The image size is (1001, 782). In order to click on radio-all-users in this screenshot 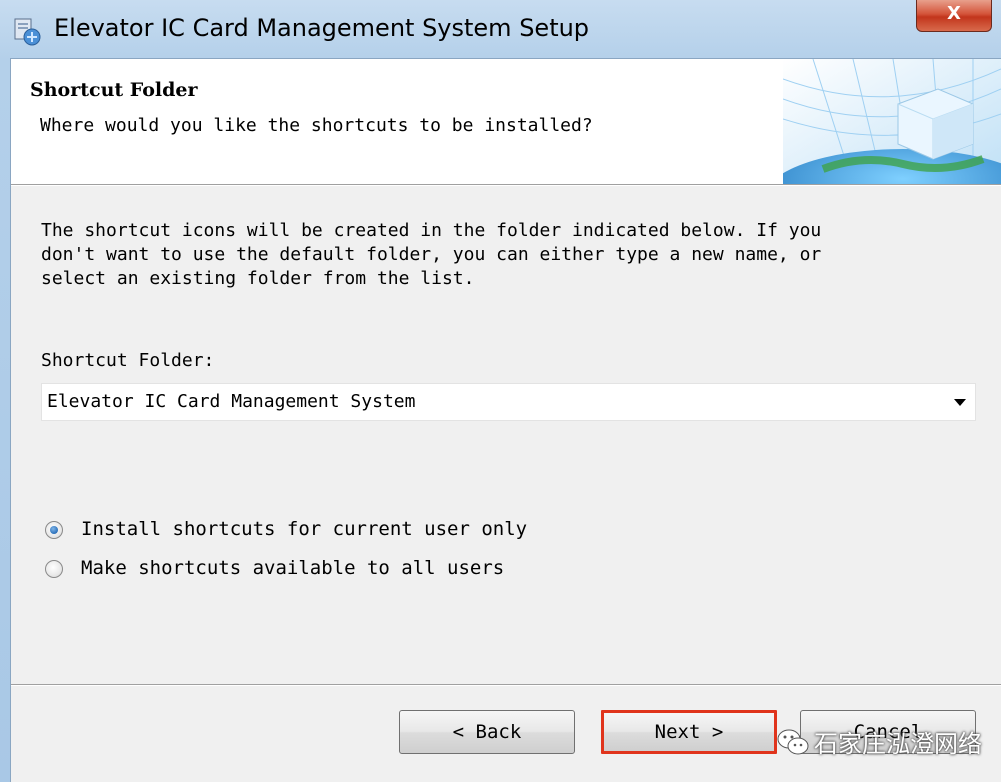, I will do `click(54, 569)`.